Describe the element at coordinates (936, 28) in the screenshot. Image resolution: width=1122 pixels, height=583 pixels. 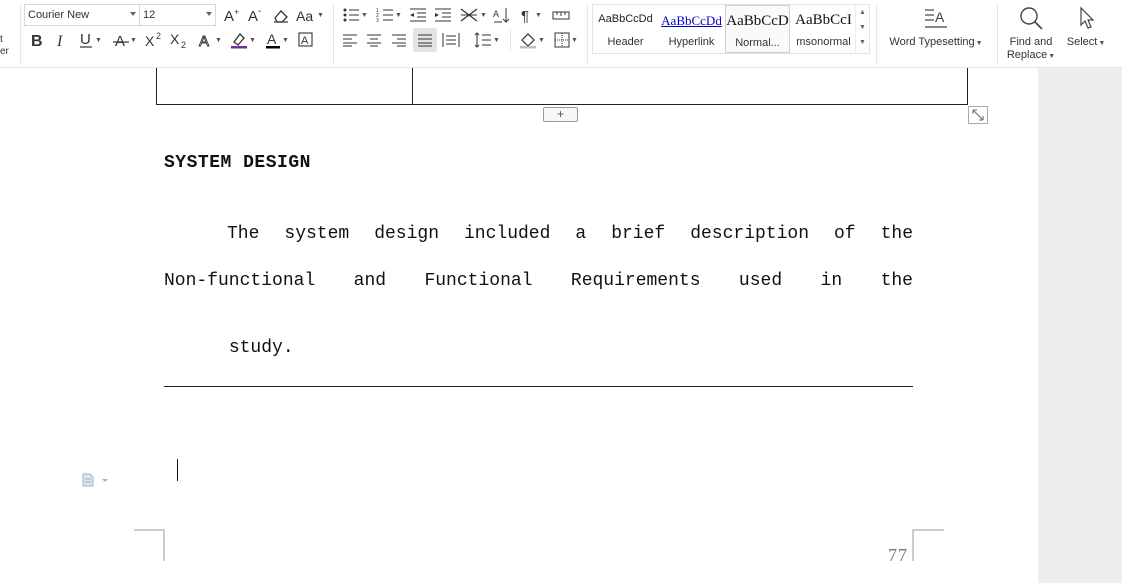
I see `word-typesetting-button: A Word Typesetting▼` at that location.